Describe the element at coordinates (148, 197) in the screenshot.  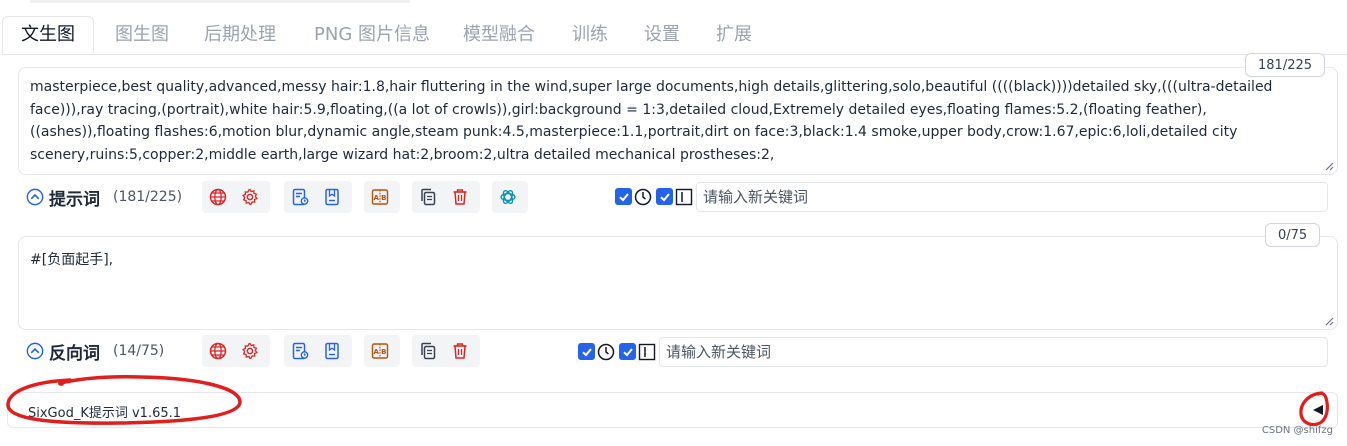
I see `prompt-count: (181/225)` at that location.